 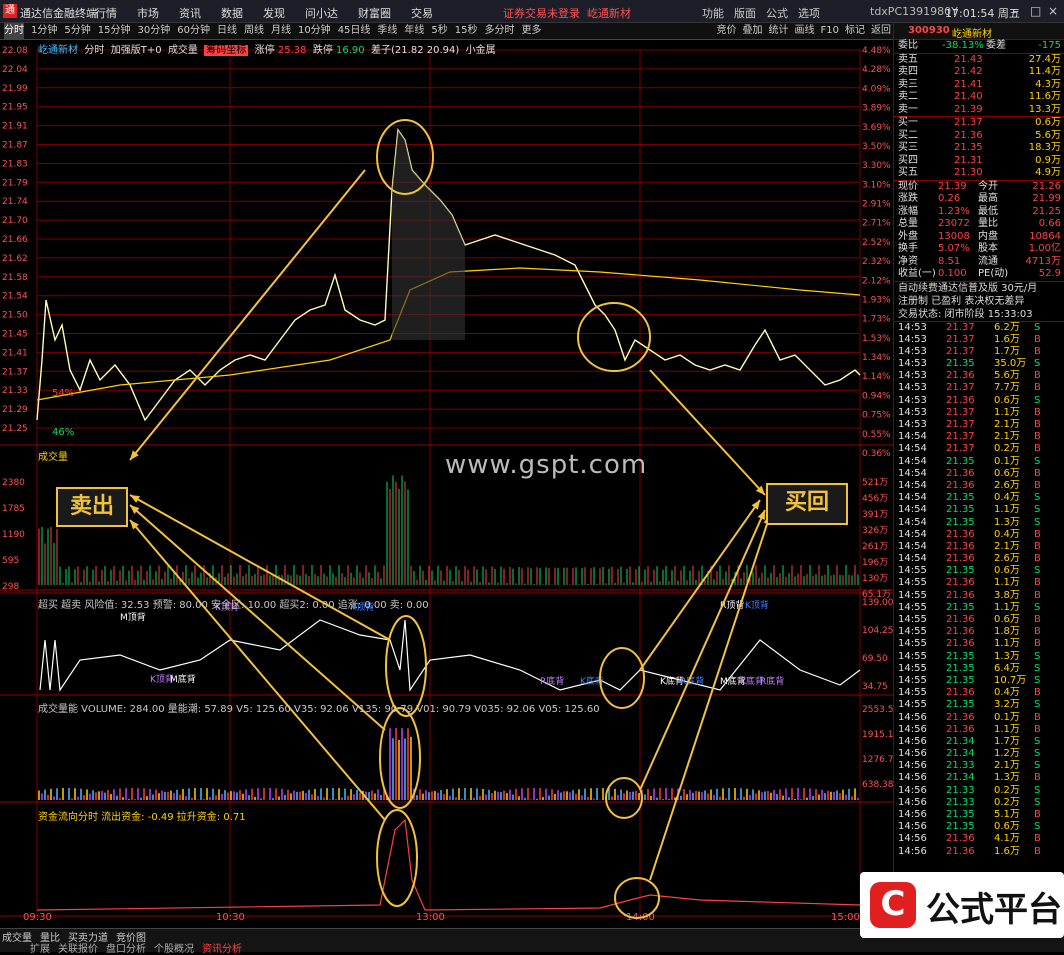 I want to click on period-1: 1分钟, so click(x=44, y=31).